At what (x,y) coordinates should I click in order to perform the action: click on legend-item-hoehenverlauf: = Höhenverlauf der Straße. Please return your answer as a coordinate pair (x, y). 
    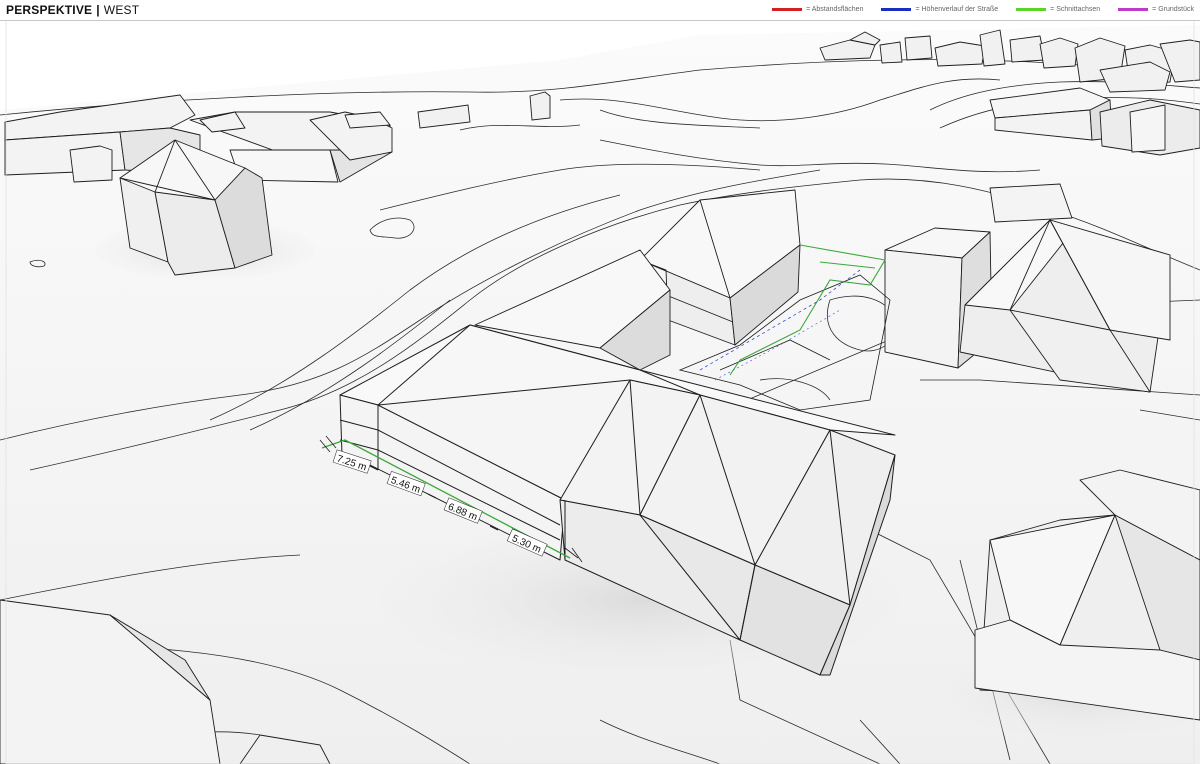
    Looking at the image, I should click on (939, 9).